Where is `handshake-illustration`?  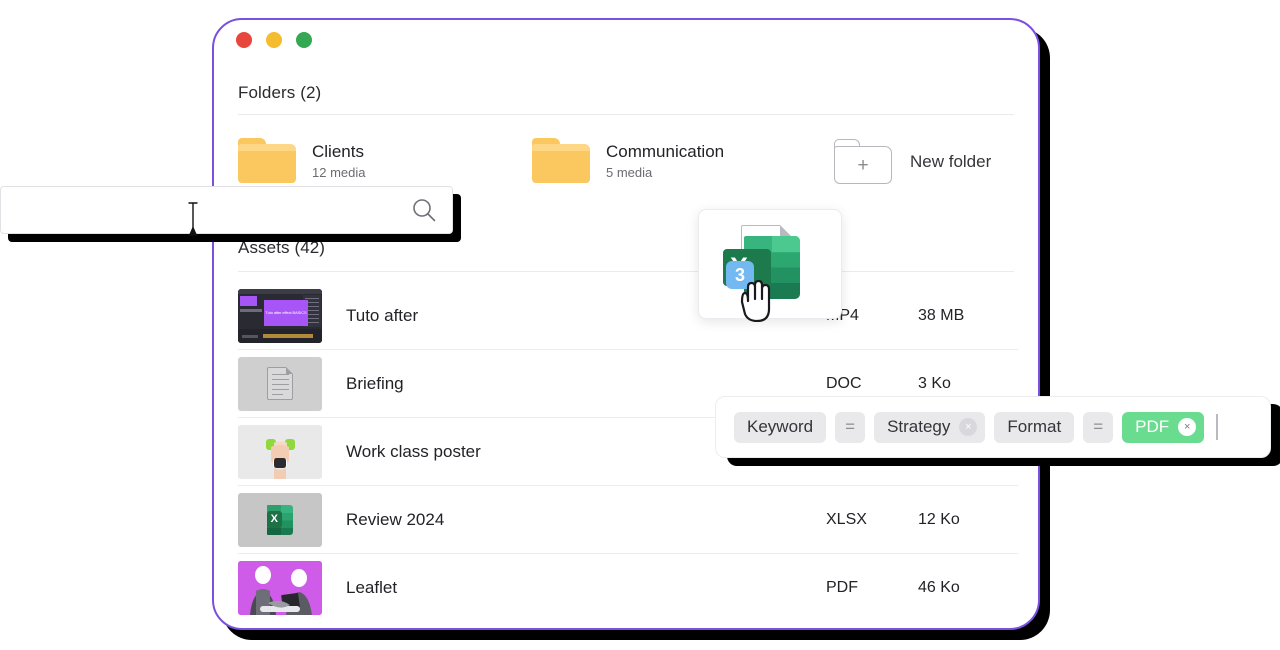 handshake-illustration is located at coordinates (280, 588).